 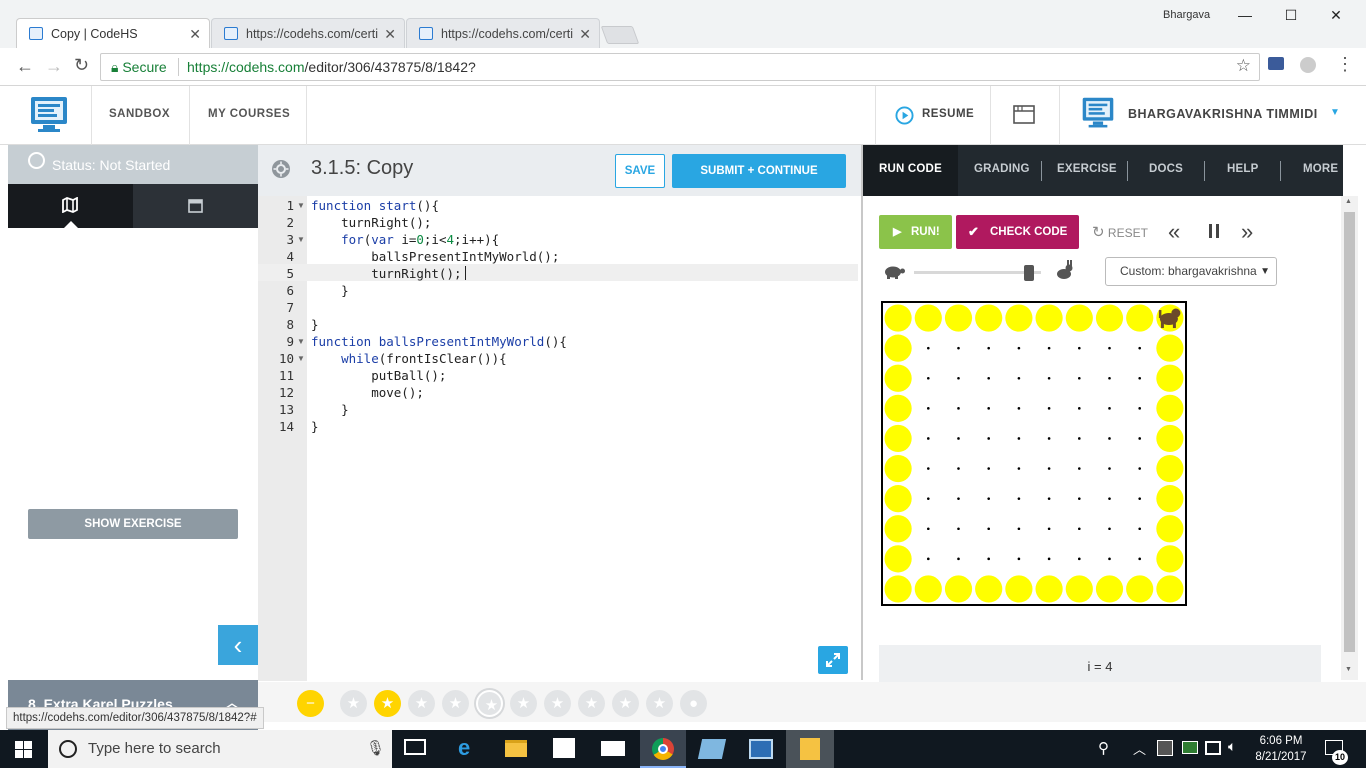 What do you see at coordinates (663, 749) in the screenshot?
I see `chrome-taskbar-item` at bounding box center [663, 749].